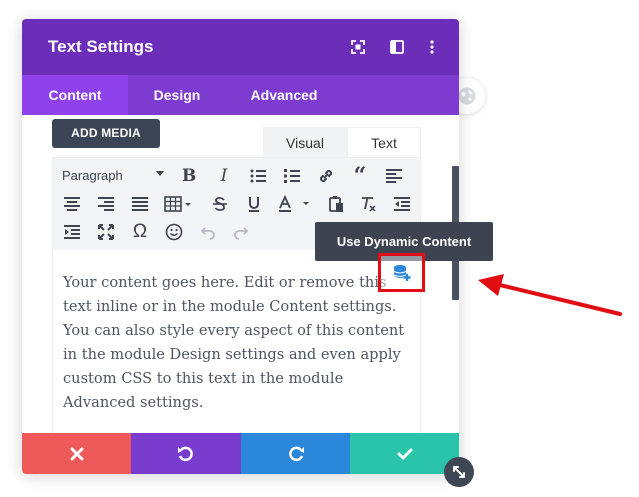 This screenshot has width=639, height=497. I want to click on format-select: Paragraph, so click(92, 175).